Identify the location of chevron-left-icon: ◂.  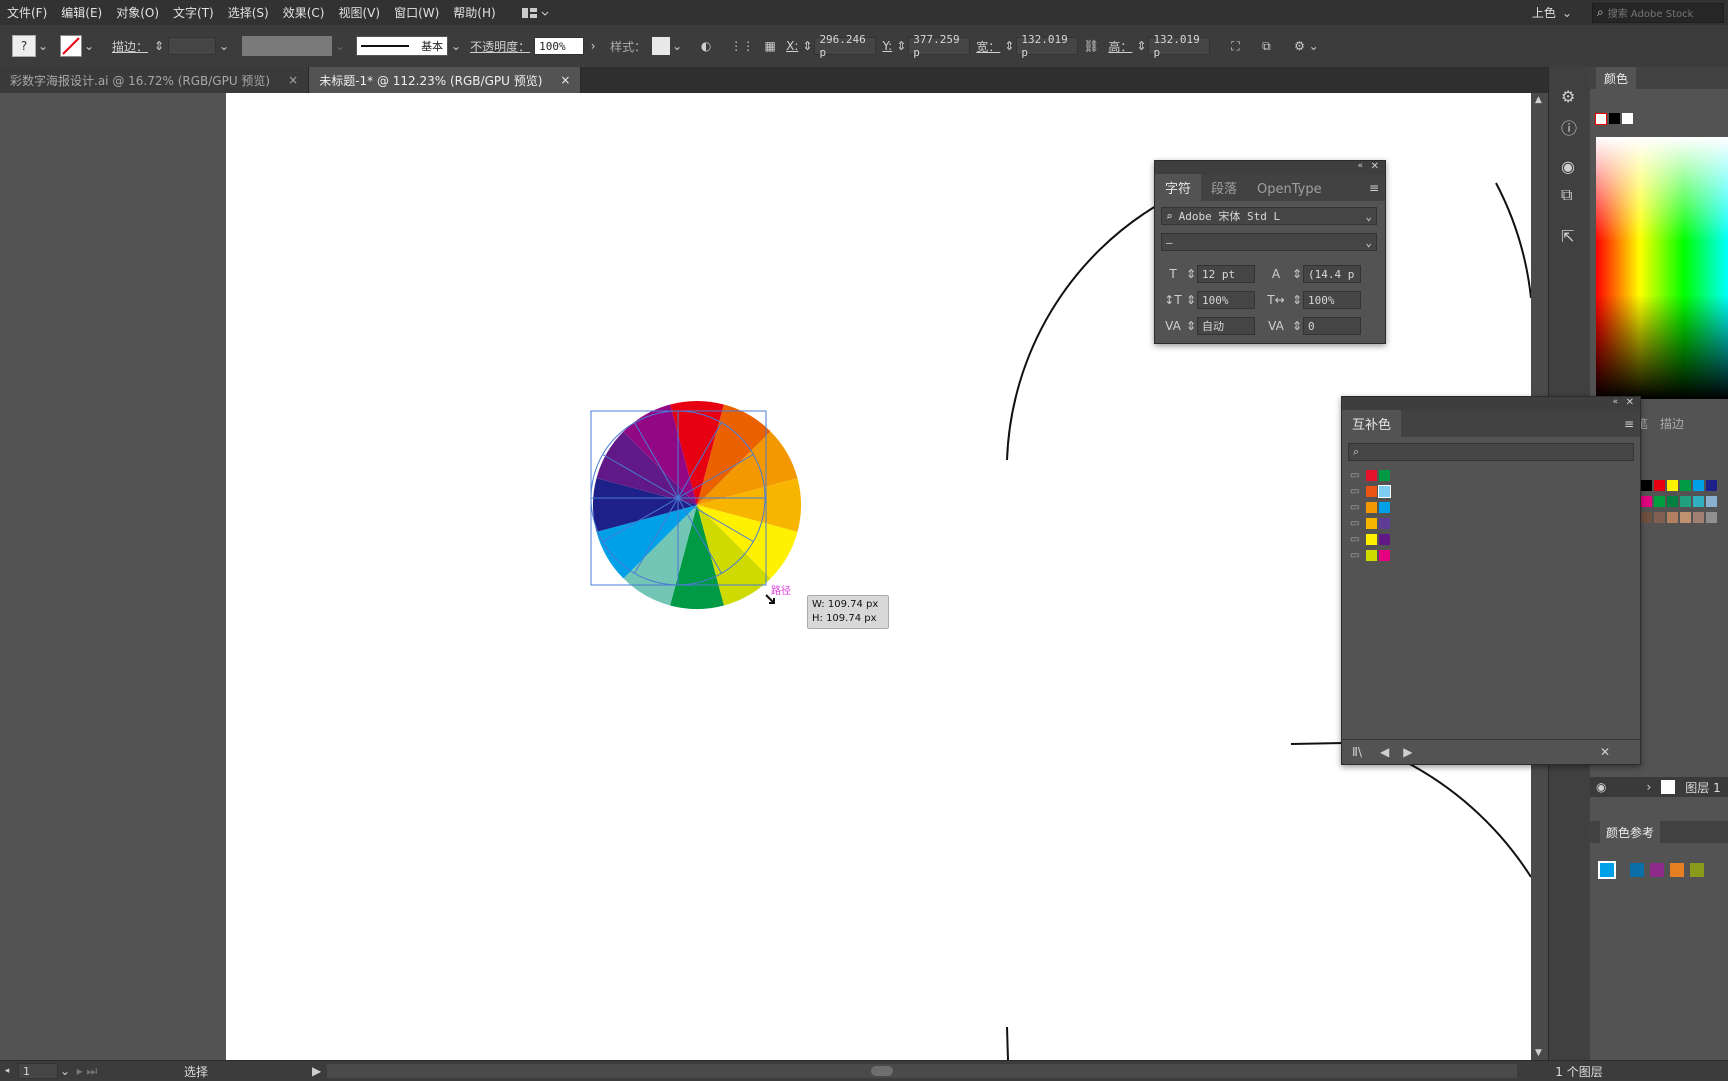
(7, 1071).